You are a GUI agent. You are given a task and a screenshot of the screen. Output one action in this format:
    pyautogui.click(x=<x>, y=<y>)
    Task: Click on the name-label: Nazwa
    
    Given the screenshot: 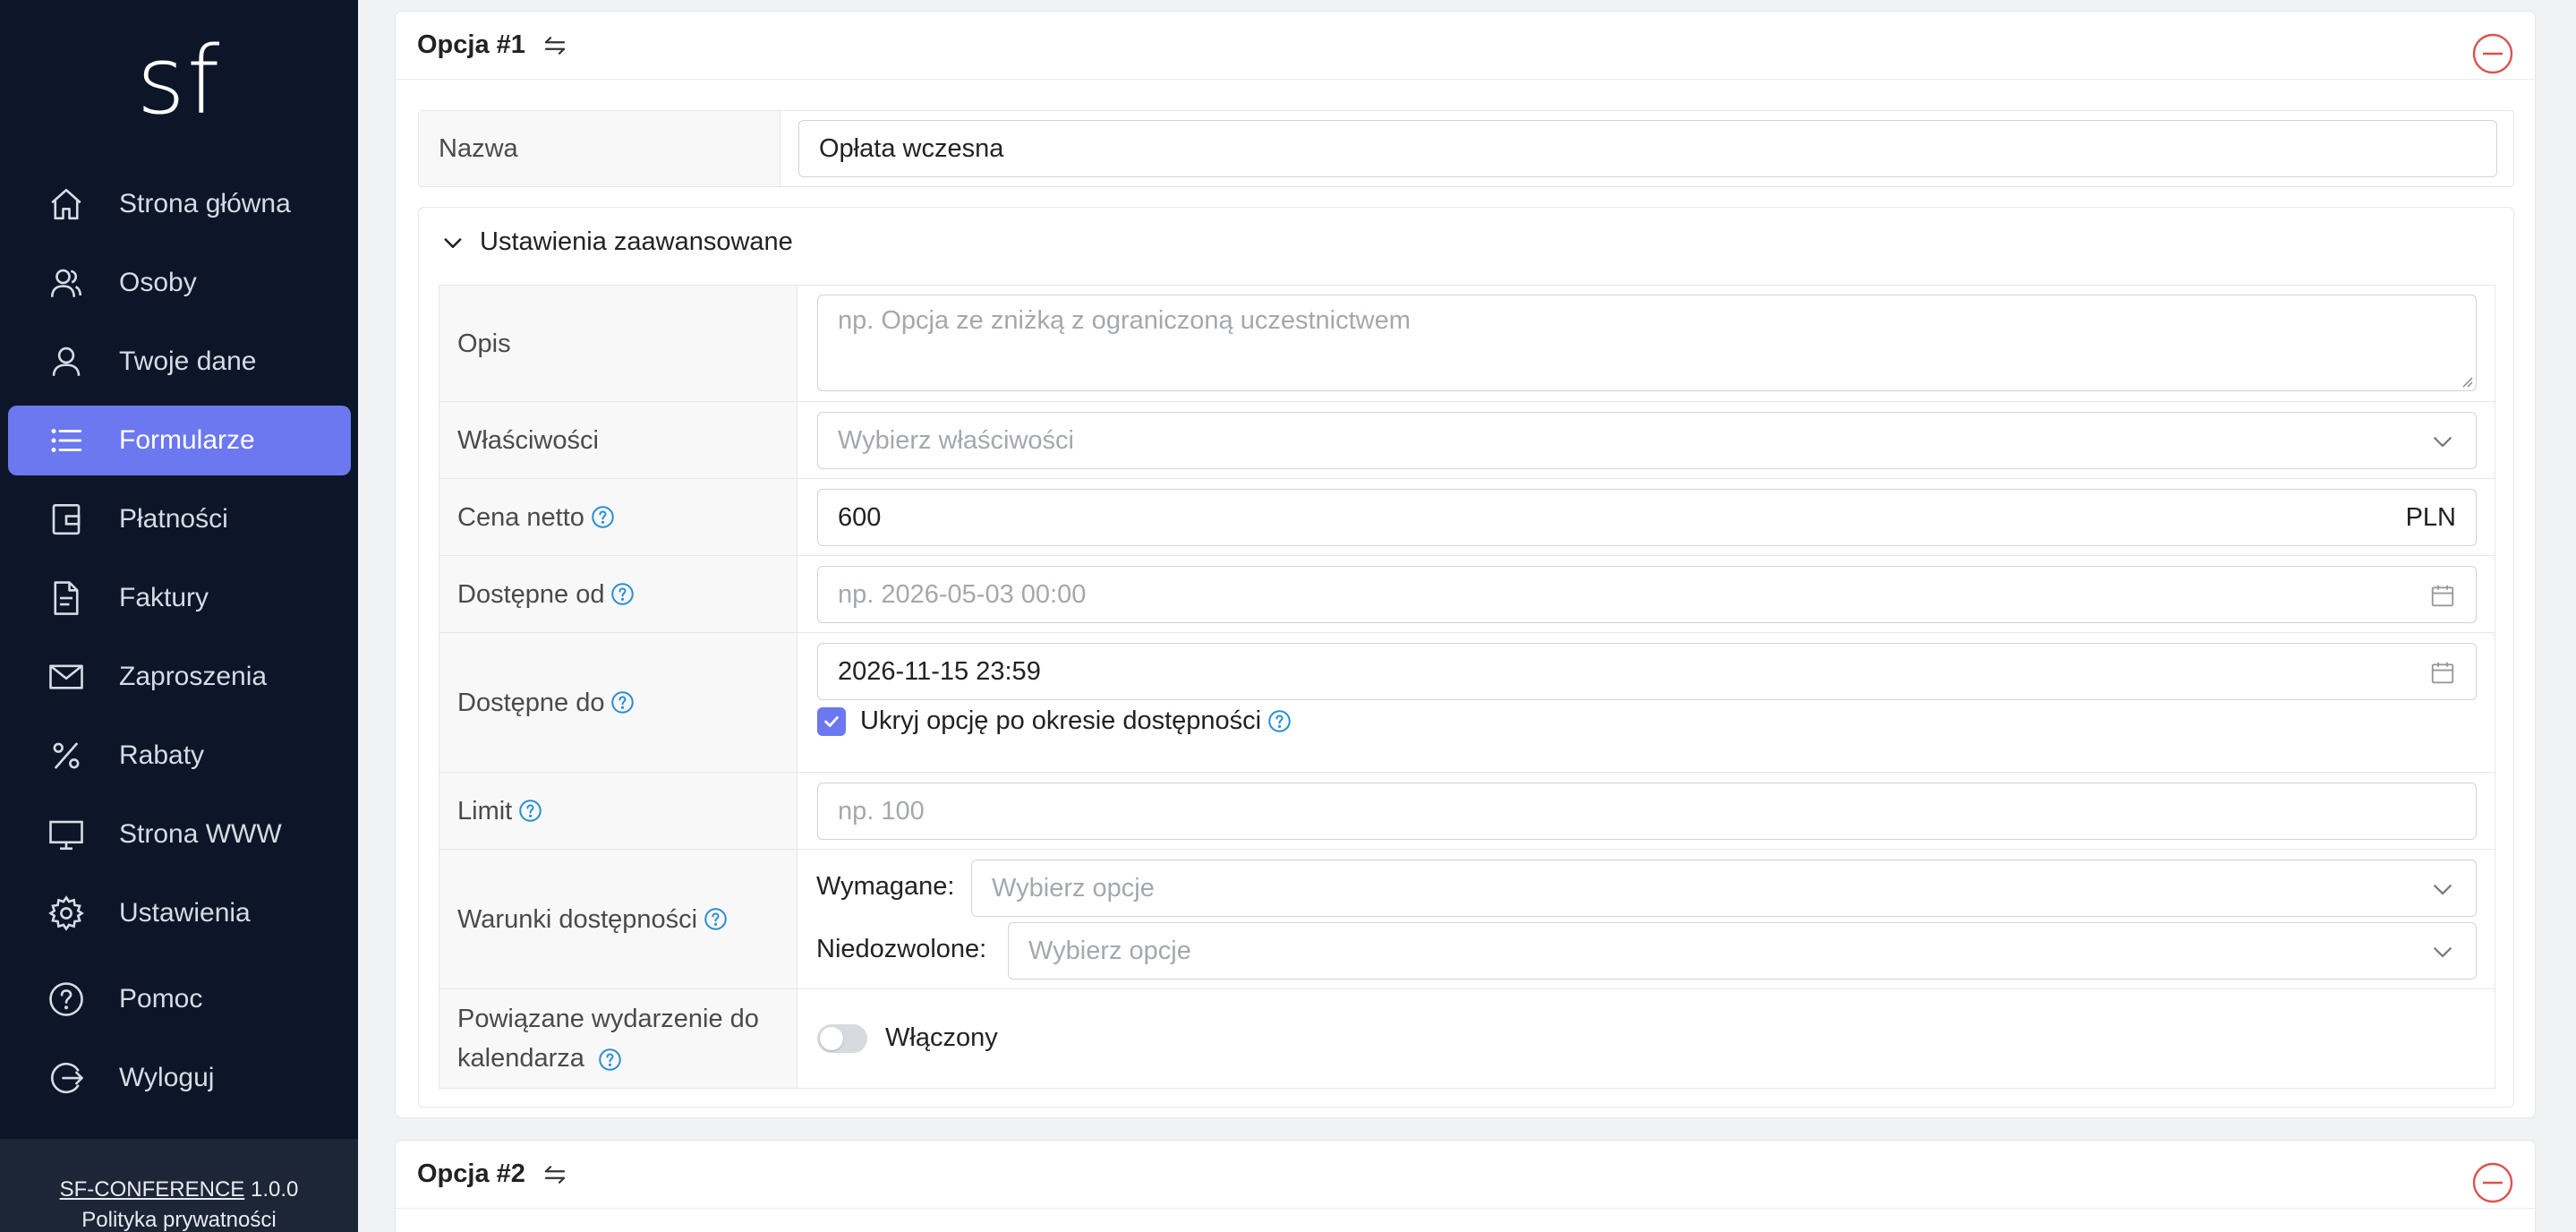 What is the action you would take?
    pyautogui.click(x=599, y=148)
    